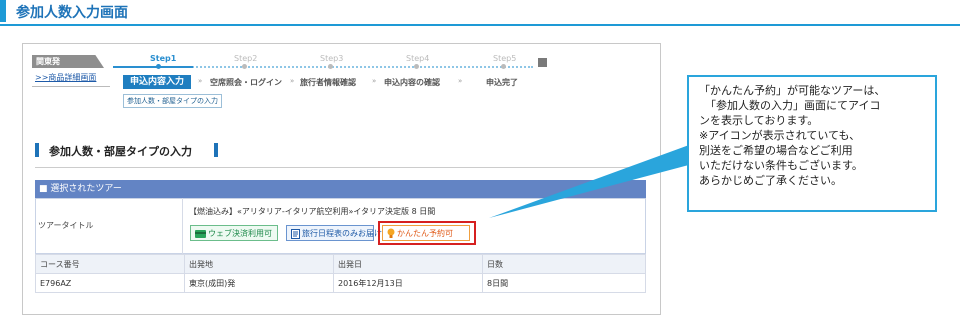 The width and height of the screenshot is (960, 330). I want to click on departure: 東京(成田)発, so click(259, 283).